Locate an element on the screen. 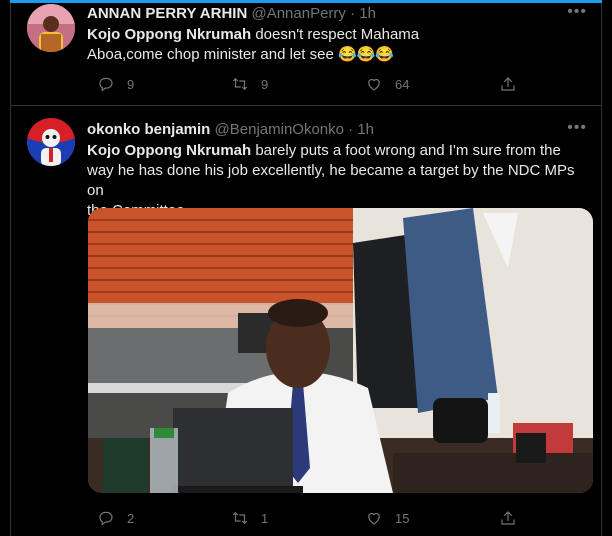 The image size is (612, 536). tweet-header: okonko benjamin @BenjaminOkonko · 1h is located at coordinates (230, 130).